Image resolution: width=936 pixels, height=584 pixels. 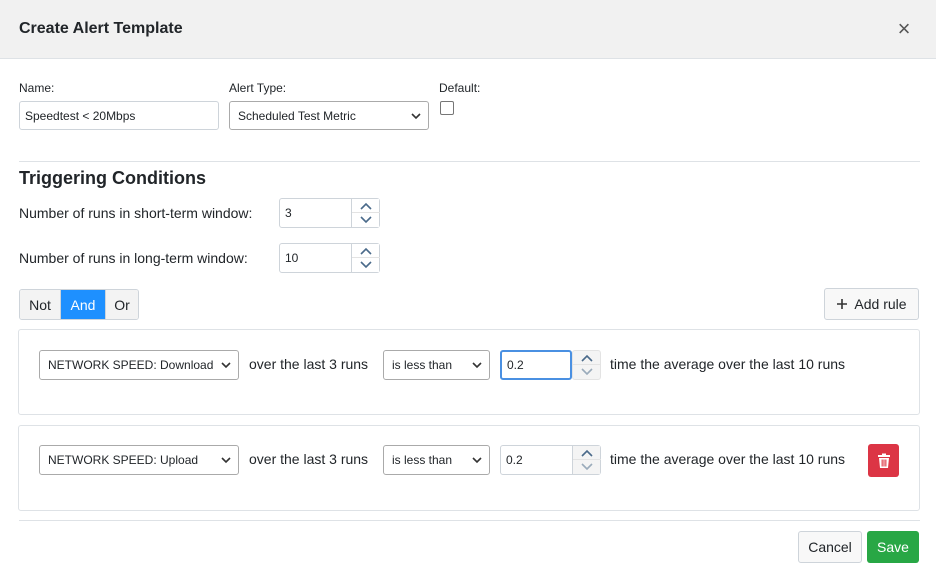 What do you see at coordinates (131, 365) in the screenshot?
I see `metric-value: NETWORK SPEED: Download` at bounding box center [131, 365].